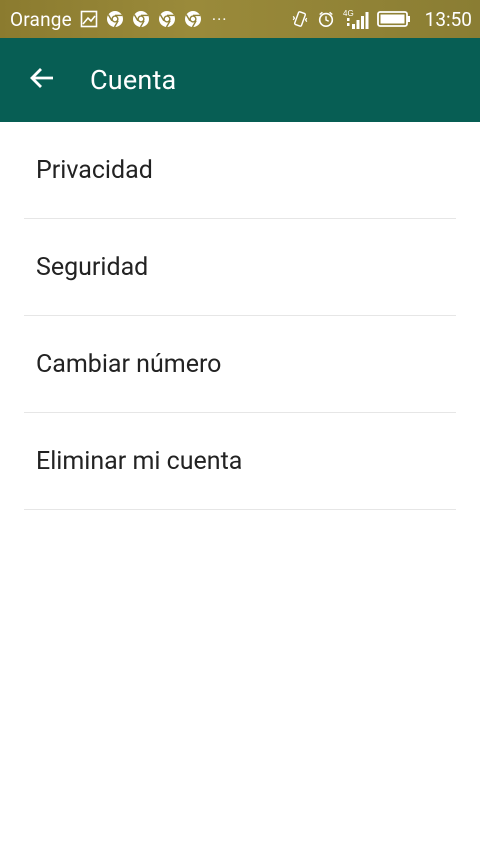 This screenshot has width=480, height=854. I want to click on arrow-left-icon, so click(42, 80).